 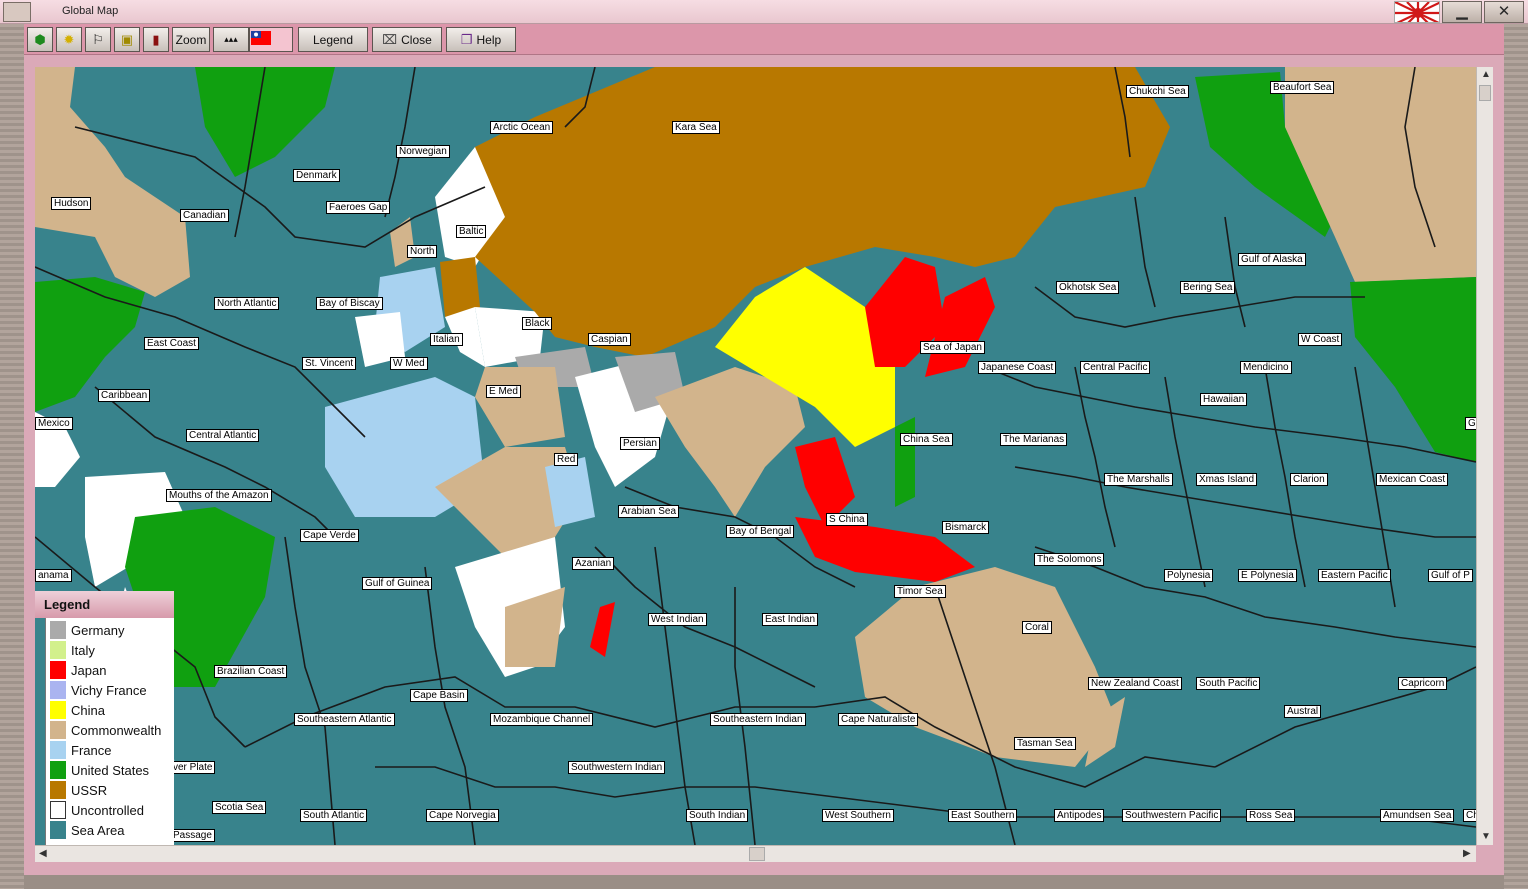 I want to click on sea-label: Xmas Island, so click(x=1227, y=479).